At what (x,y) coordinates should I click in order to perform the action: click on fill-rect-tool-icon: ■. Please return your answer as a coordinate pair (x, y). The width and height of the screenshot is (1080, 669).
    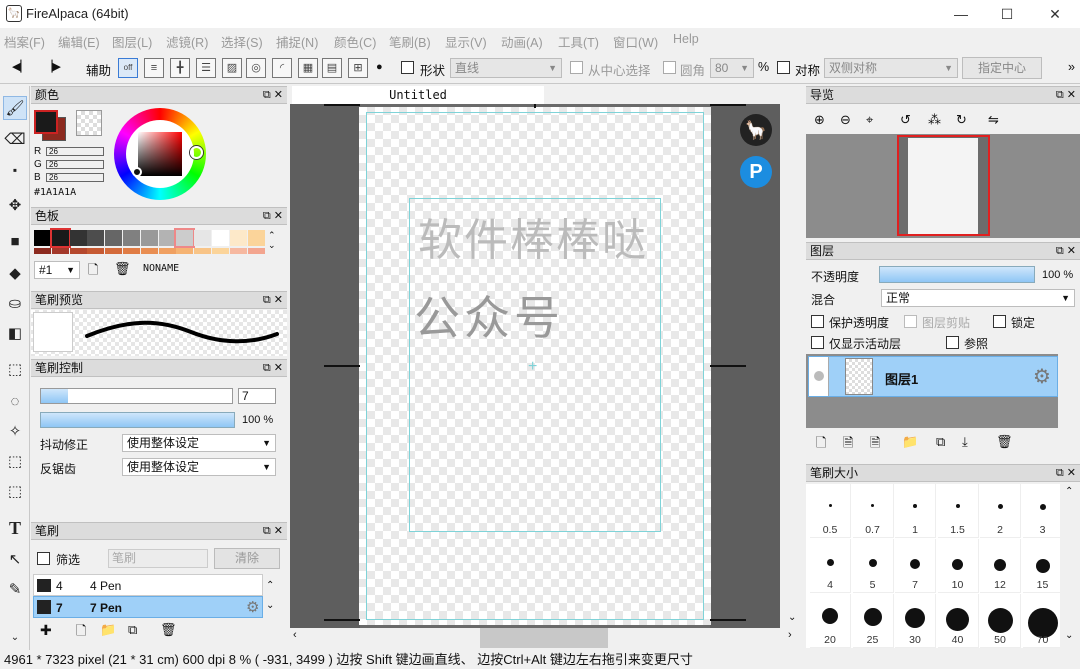
    Looking at the image, I should click on (15, 242).